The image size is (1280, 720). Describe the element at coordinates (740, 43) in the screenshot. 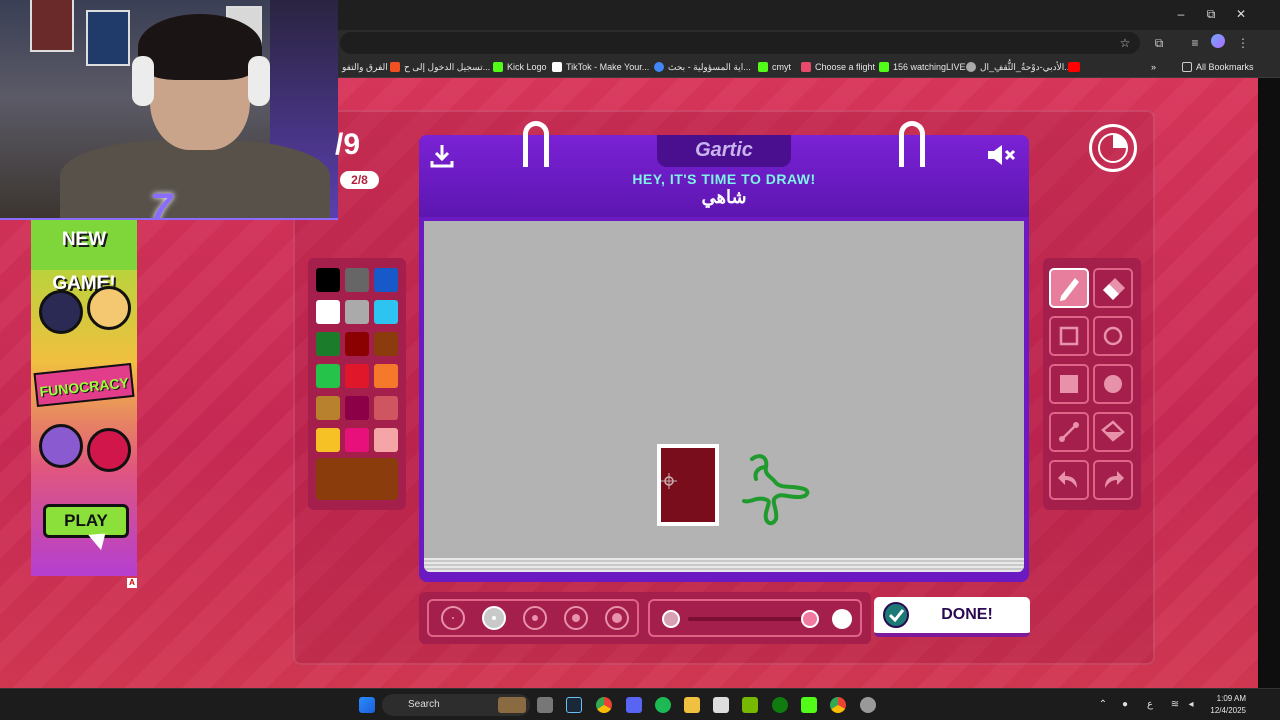

I see `address-bar` at that location.